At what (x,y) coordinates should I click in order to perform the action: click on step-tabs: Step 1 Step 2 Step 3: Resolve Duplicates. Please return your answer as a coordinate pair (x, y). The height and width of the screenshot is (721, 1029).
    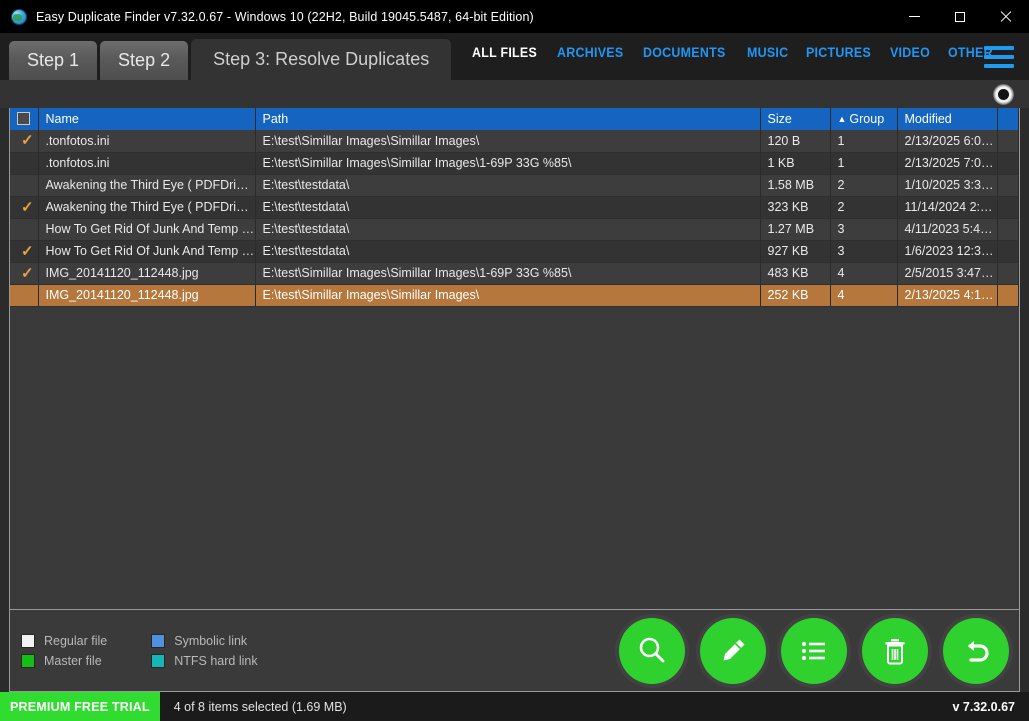
    Looking at the image, I should click on (227, 56).